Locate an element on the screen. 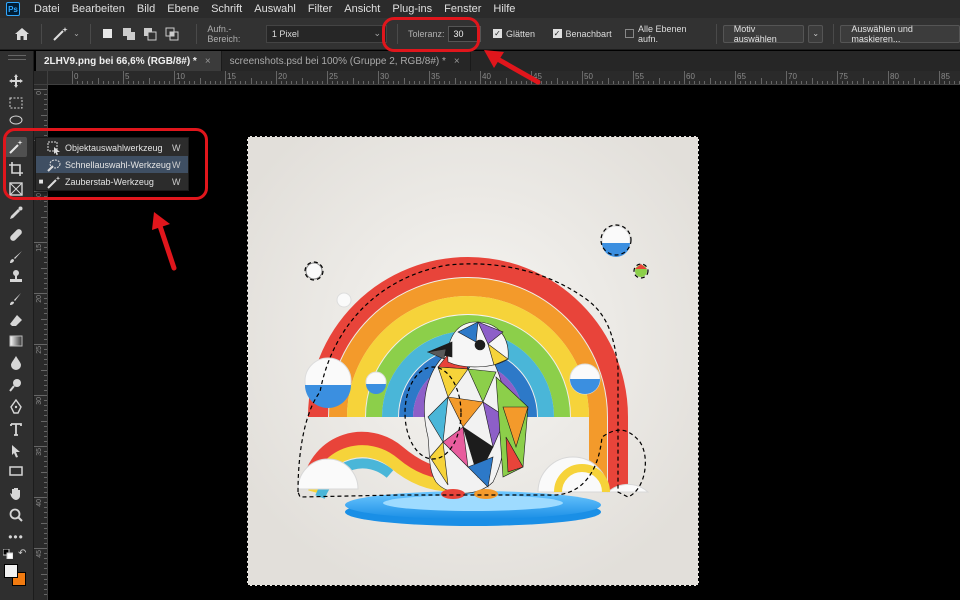 The image size is (960, 600). more-tools-button: ••• is located at coordinates (16, 537).